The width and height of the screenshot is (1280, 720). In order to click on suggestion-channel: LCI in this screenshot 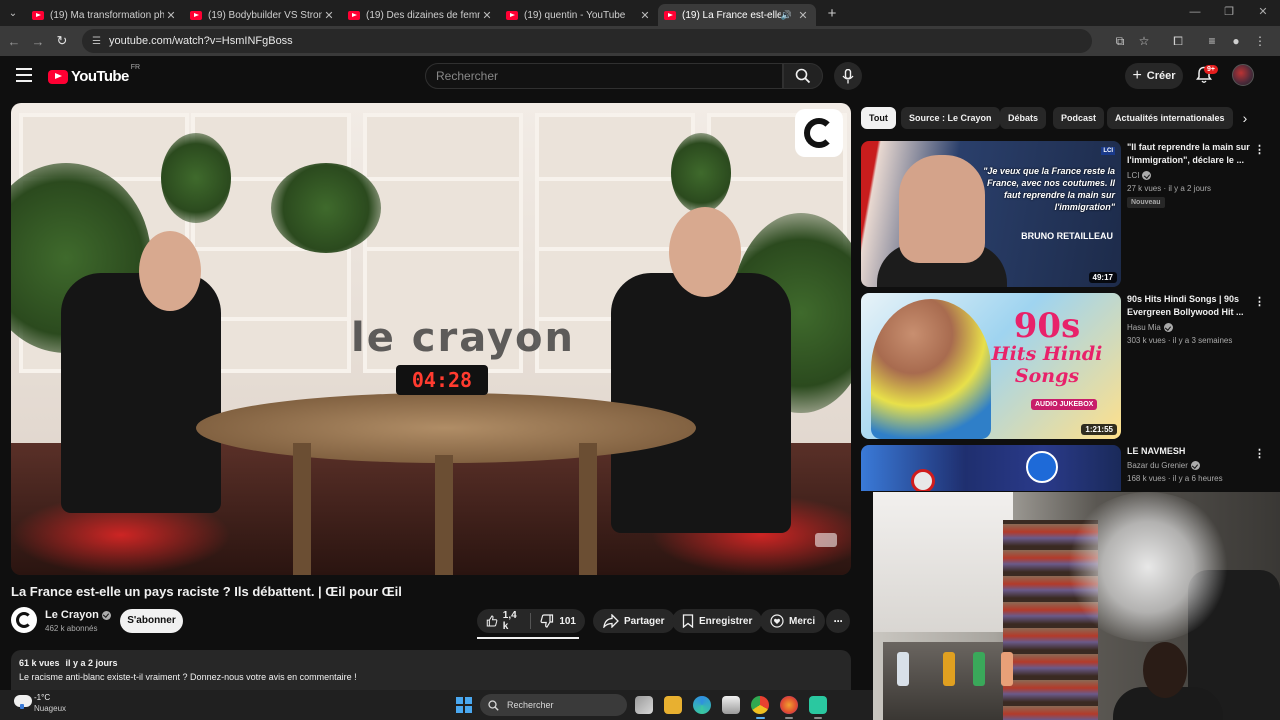, I will do `click(1139, 176)`.